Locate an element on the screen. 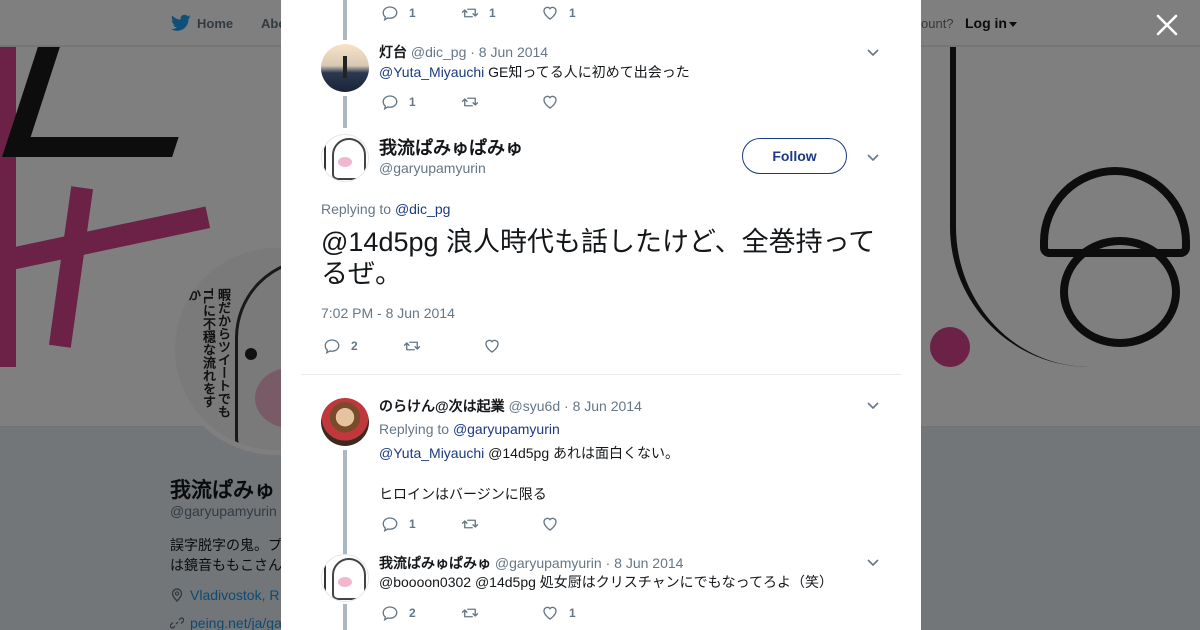  close-icon is located at coordinates (1167, 25).